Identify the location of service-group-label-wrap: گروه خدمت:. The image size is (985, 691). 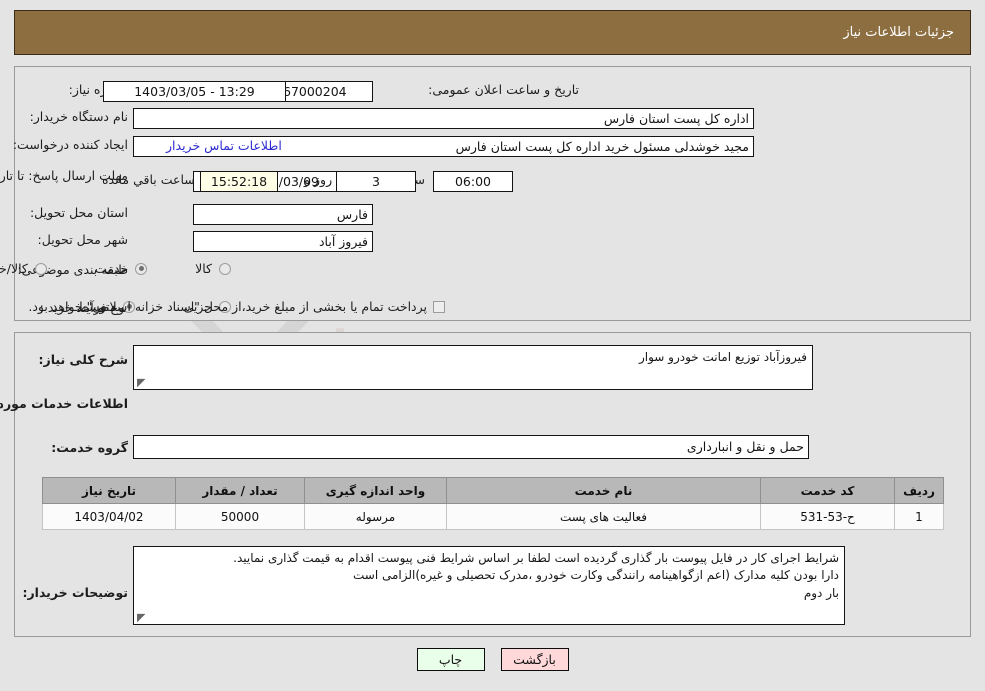
(89, 447).